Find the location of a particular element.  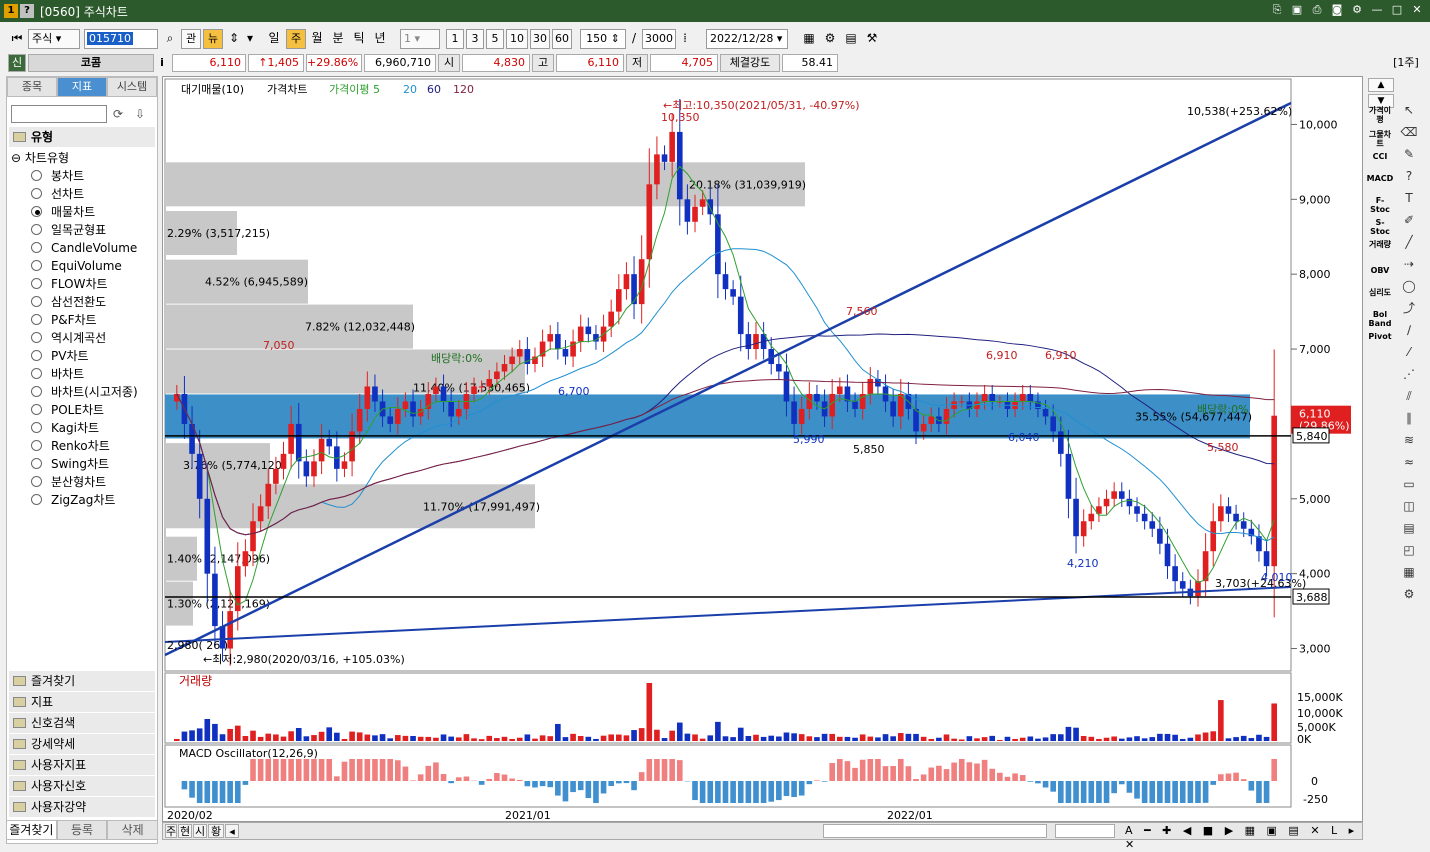

ray-icon: ⁄ is located at coordinates (1409, 352).